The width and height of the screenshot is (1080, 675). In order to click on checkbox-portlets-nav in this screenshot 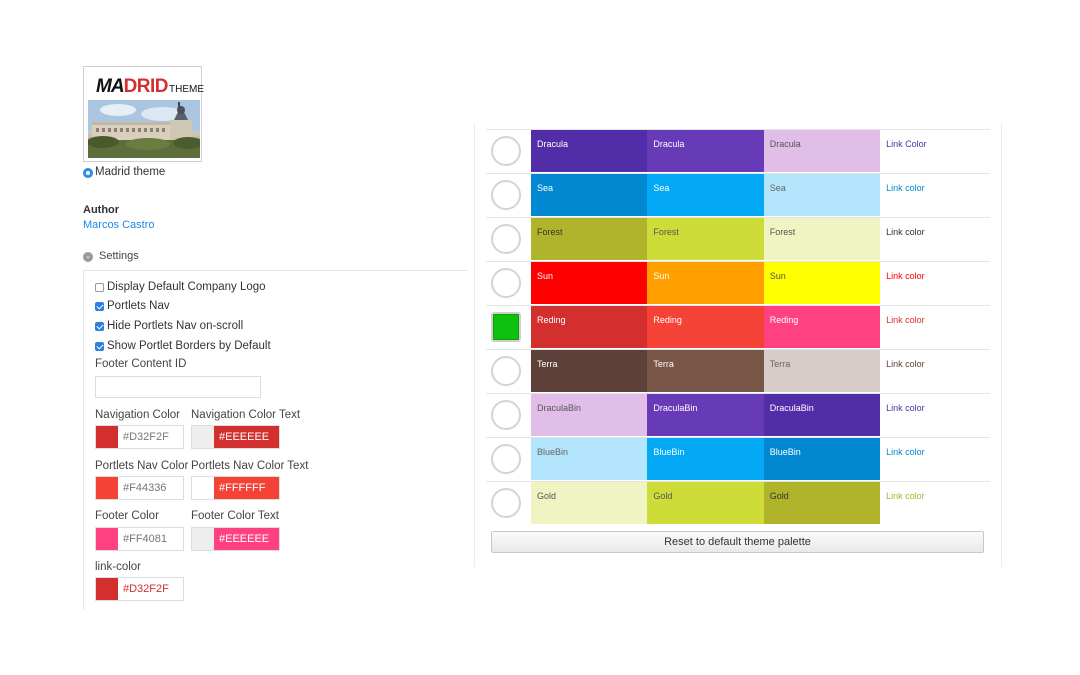, I will do `click(99, 306)`.